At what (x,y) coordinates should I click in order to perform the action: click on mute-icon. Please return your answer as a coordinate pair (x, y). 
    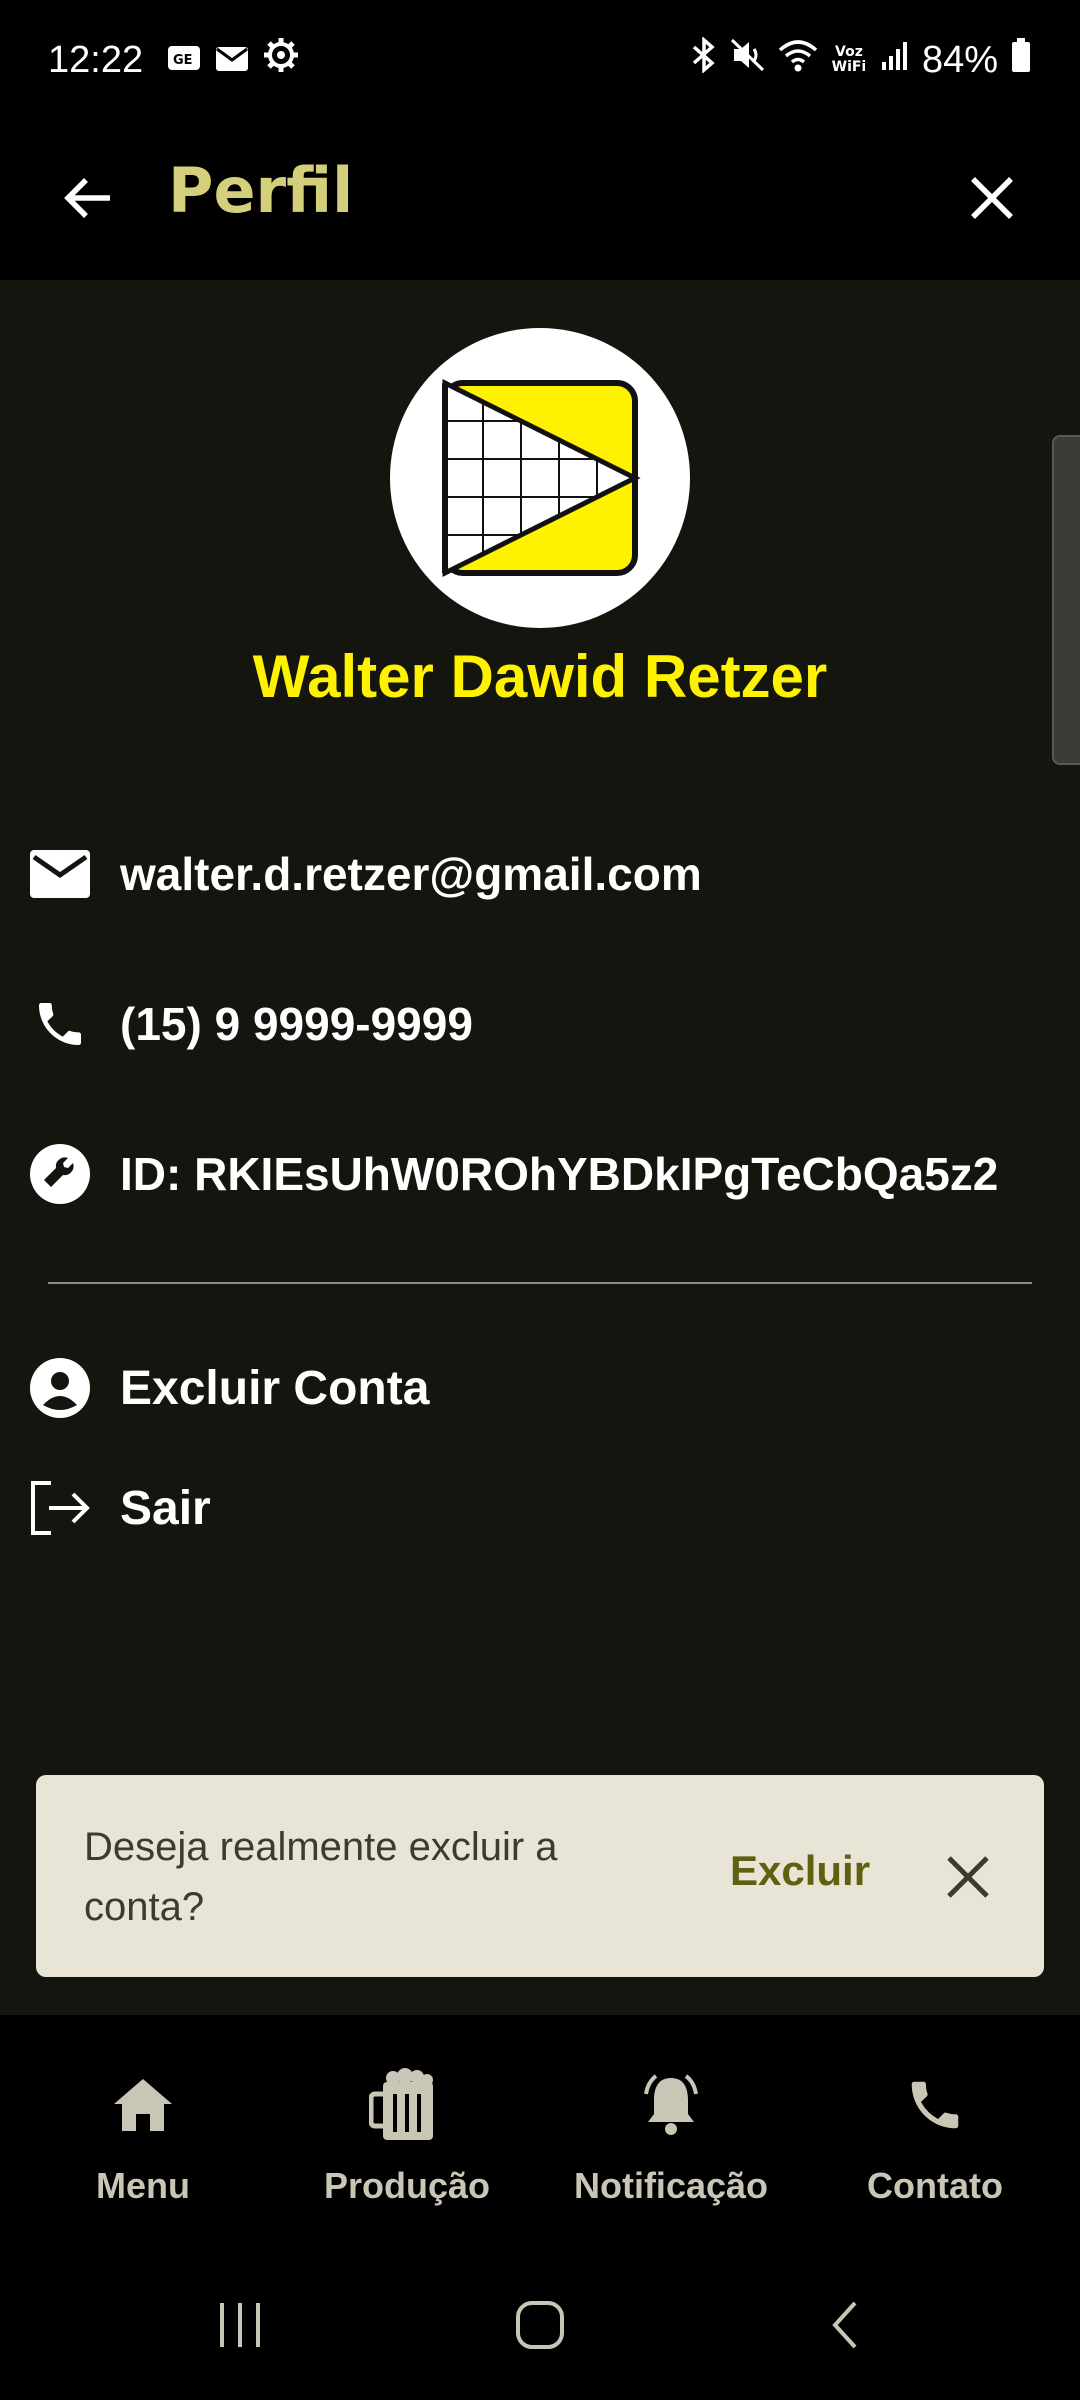
    Looking at the image, I should click on (748, 60).